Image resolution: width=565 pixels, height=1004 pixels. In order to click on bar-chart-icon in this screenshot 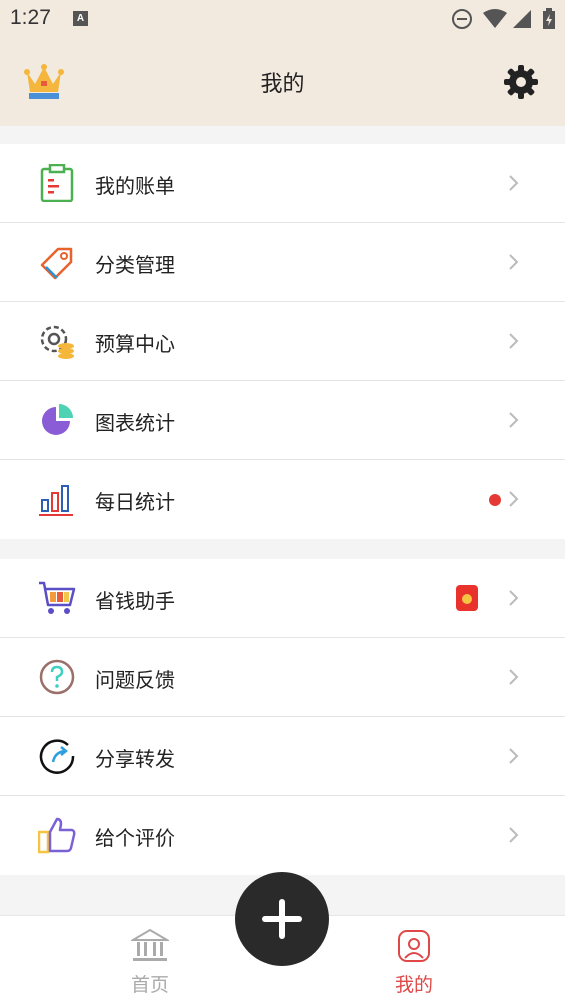, I will do `click(56, 500)`.